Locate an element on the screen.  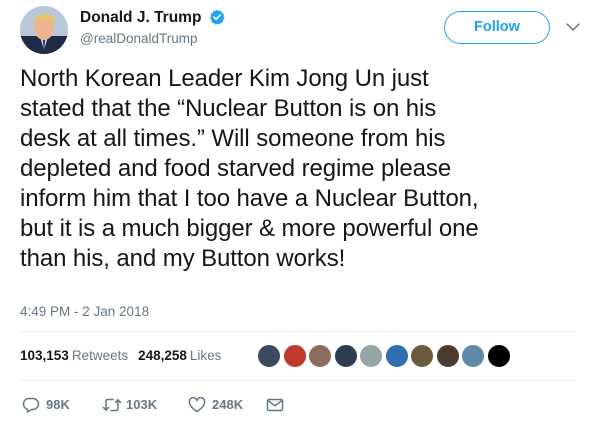
heart-icon is located at coordinates (197, 405).